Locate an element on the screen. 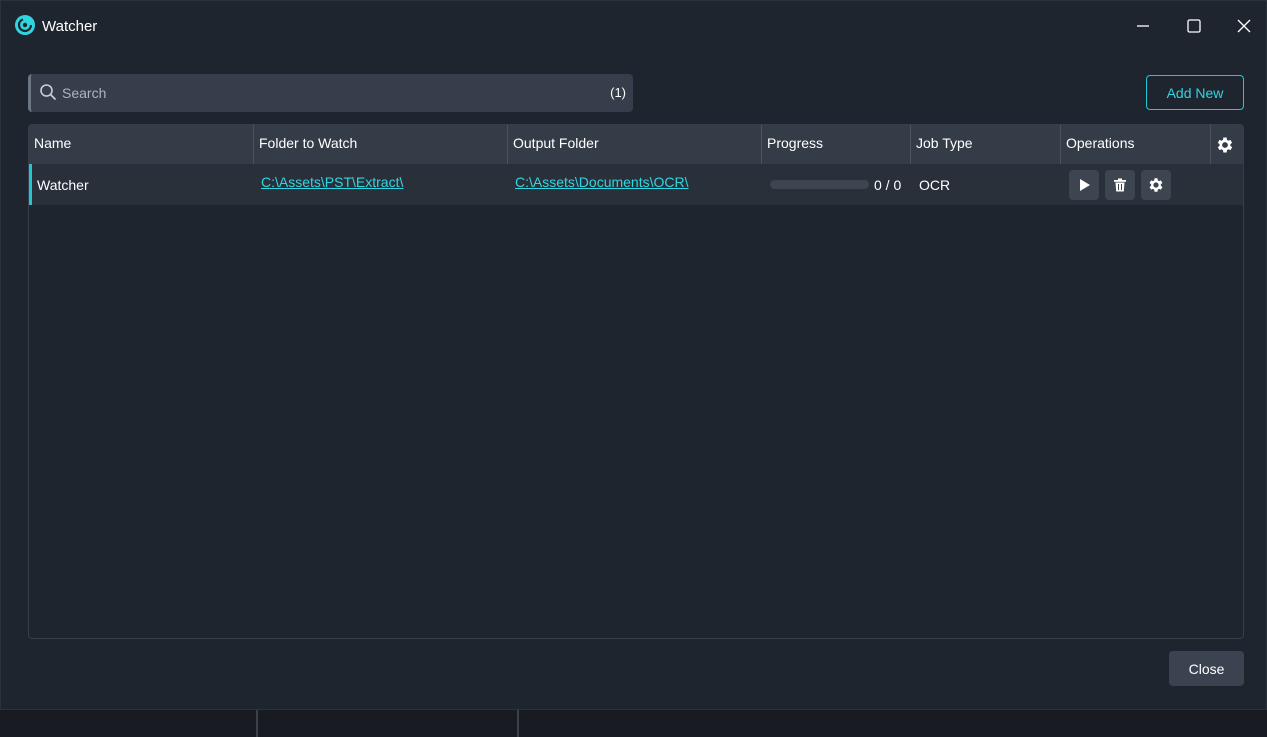  column-header-name: Name is located at coordinates (141, 144).